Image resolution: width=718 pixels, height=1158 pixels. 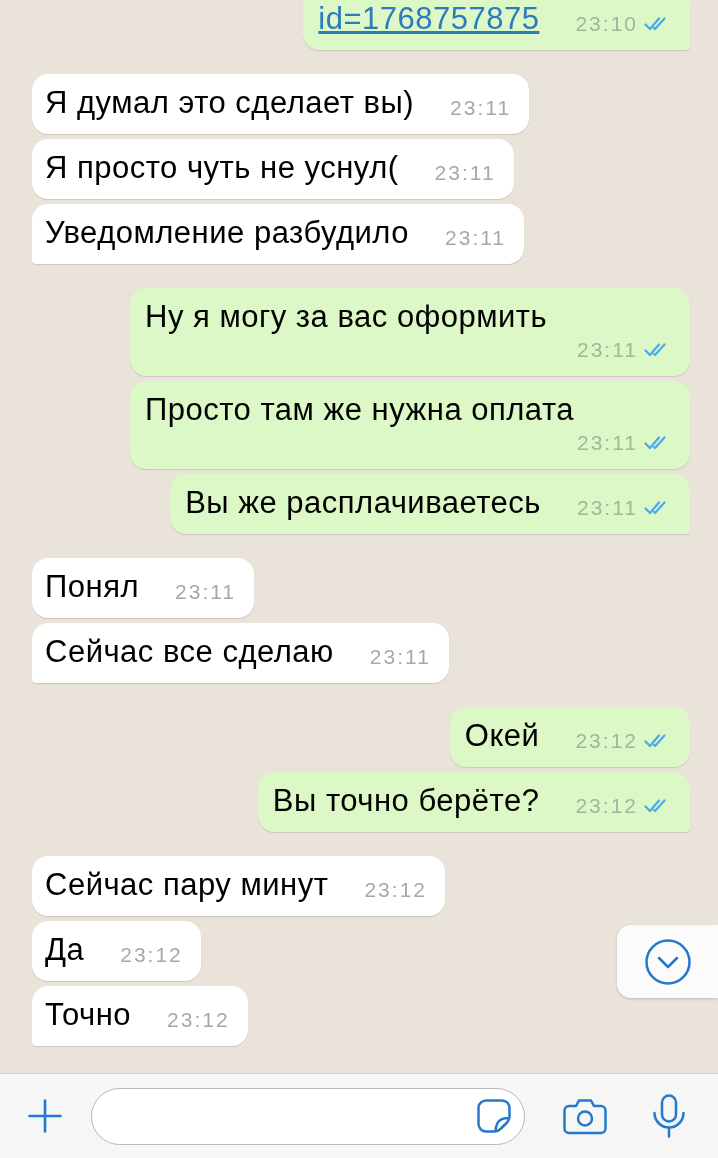 What do you see at coordinates (363, 503) in the screenshot?
I see `message-text: Вы же расплачиваетесь` at bounding box center [363, 503].